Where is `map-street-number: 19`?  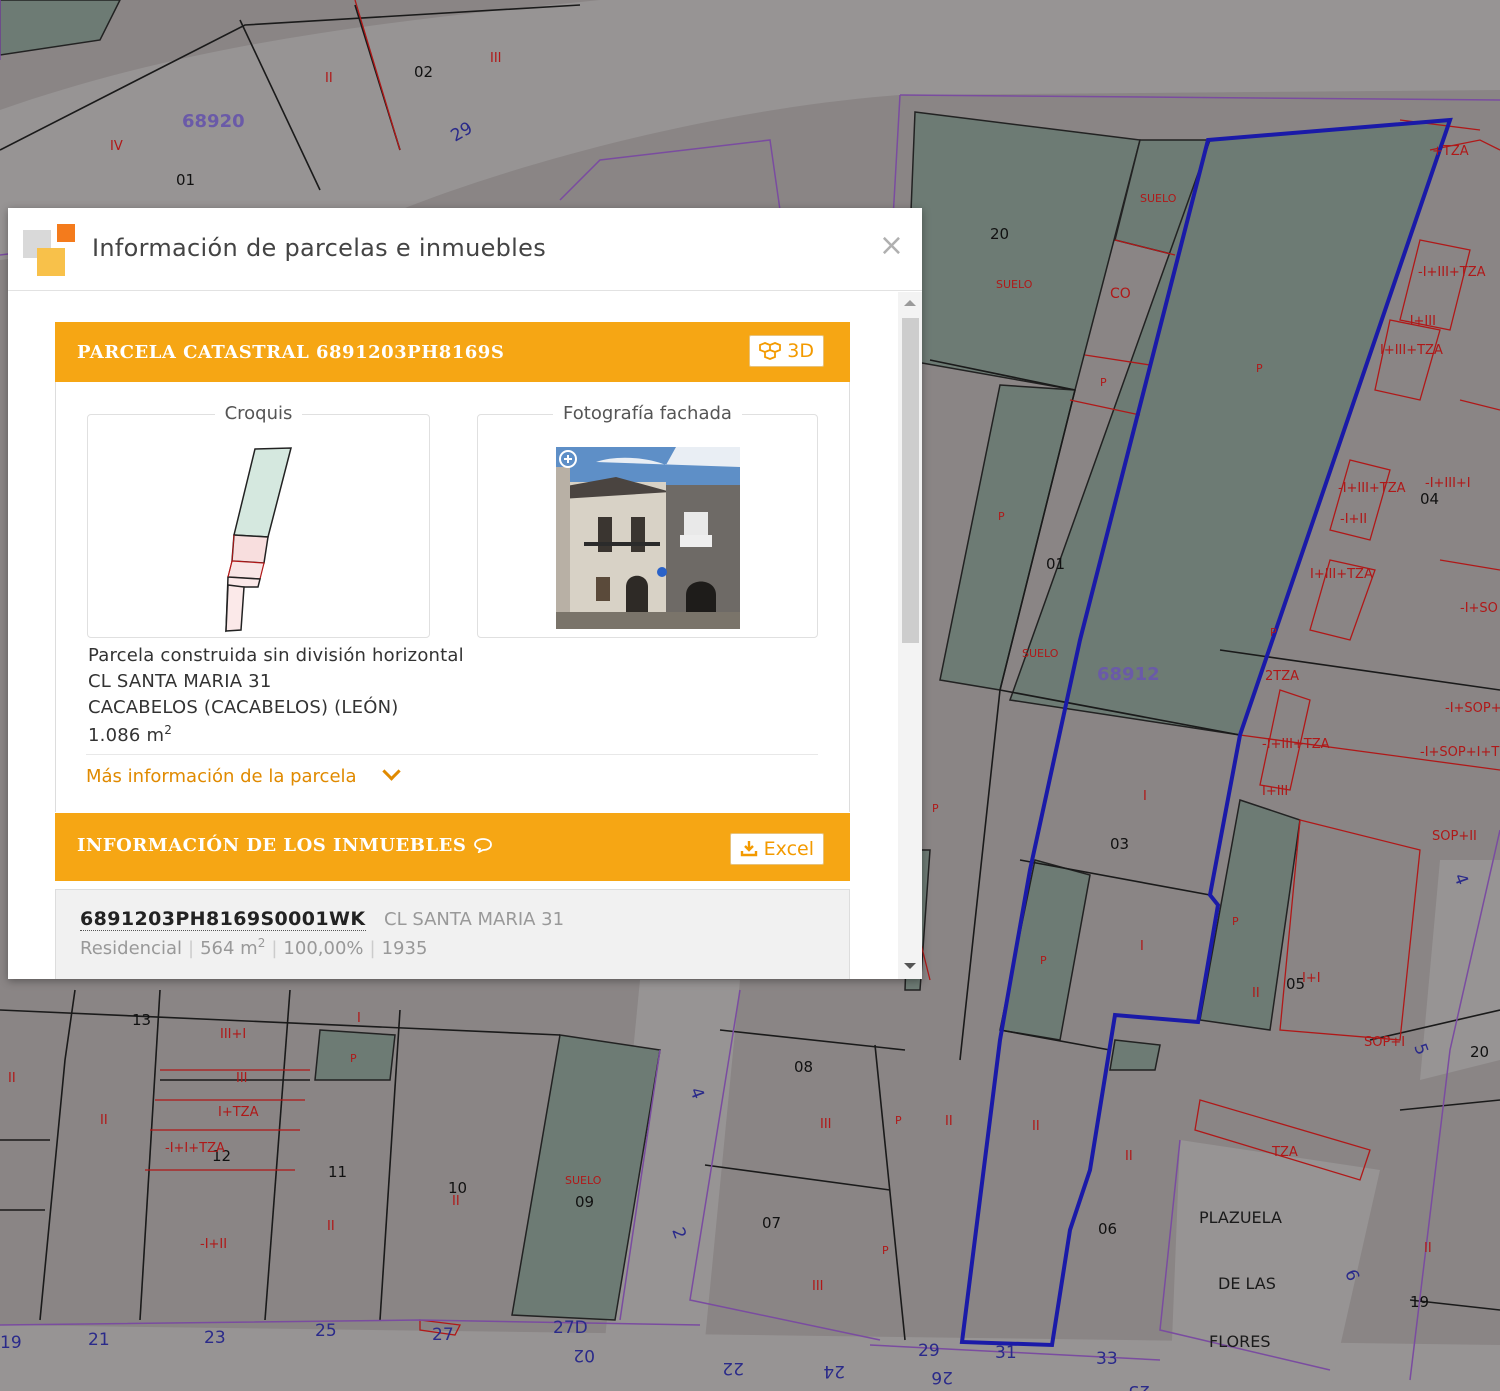
map-street-number: 19 is located at coordinates (11, 1343).